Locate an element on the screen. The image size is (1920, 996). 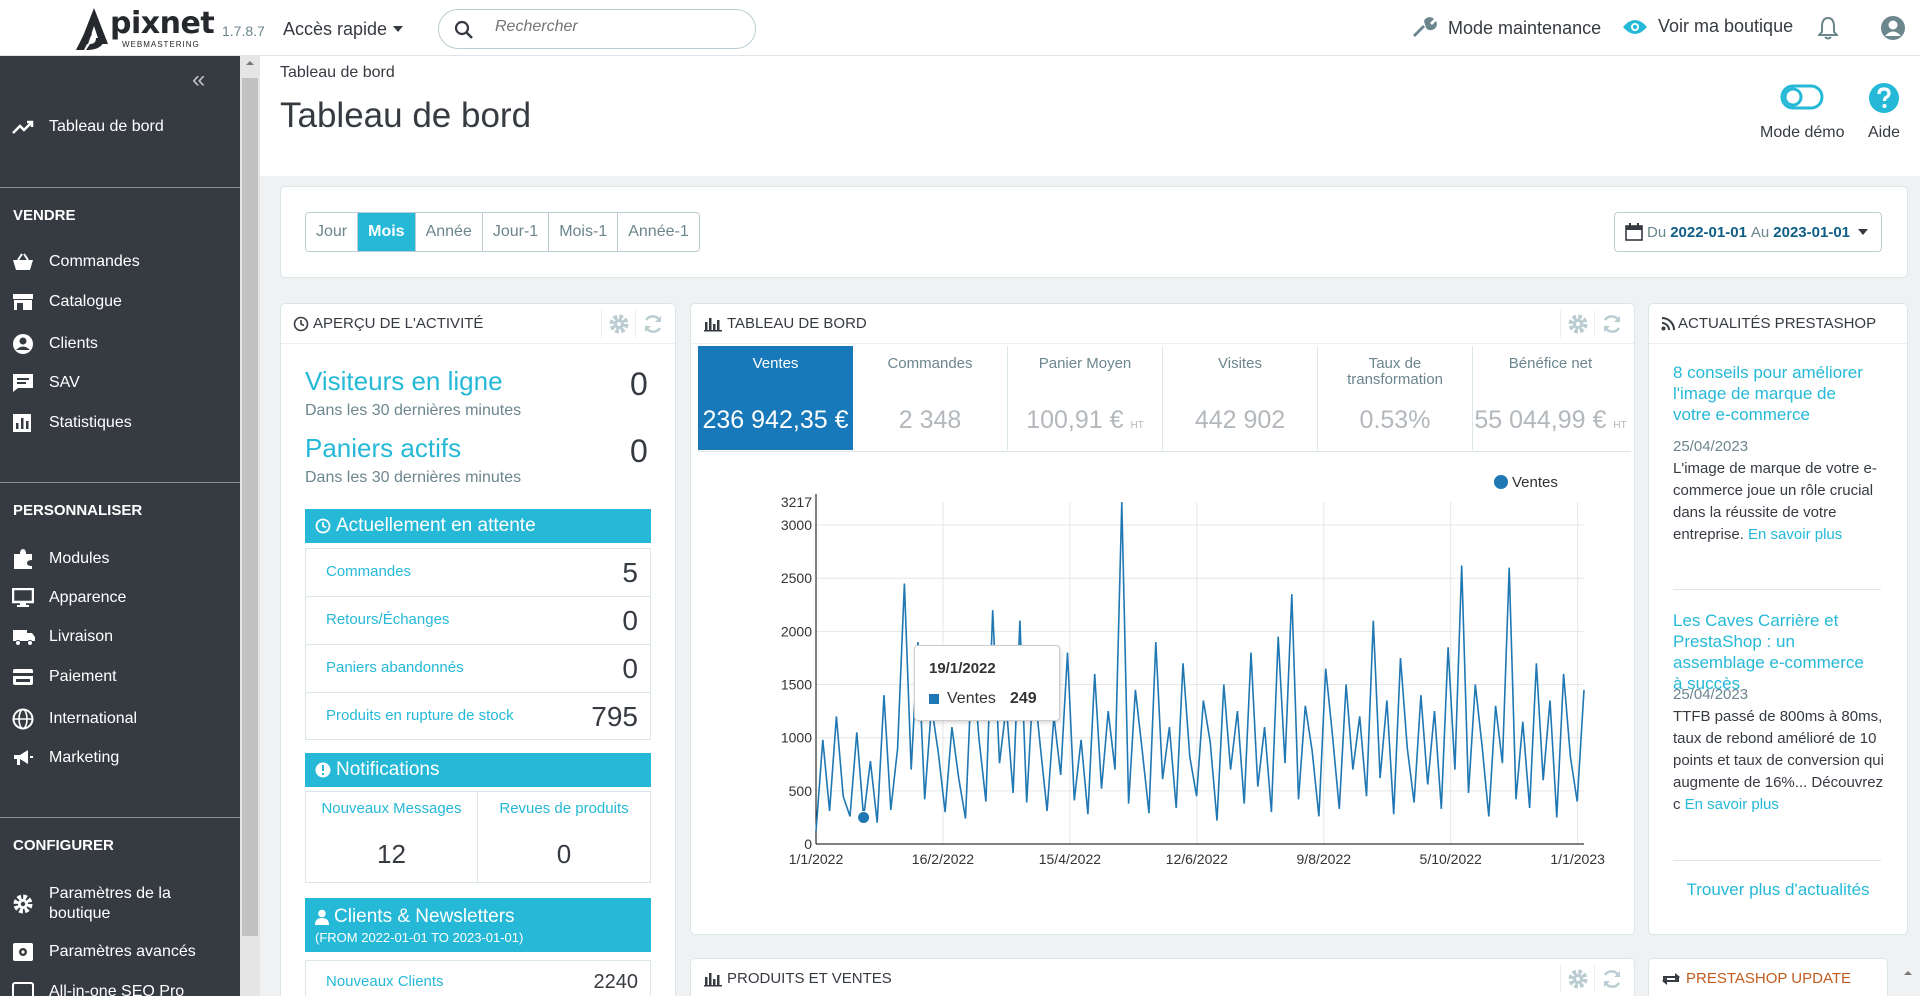
y-tick-label: 3000 is located at coordinates (796, 525).